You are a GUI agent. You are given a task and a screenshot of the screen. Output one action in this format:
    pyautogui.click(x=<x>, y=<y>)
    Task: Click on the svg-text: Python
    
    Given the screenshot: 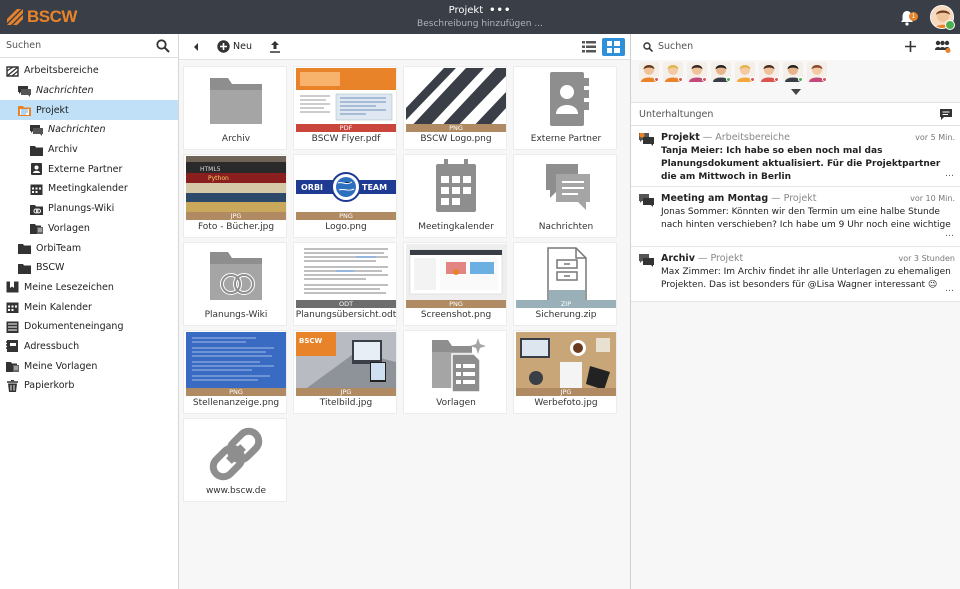 What is the action you would take?
    pyautogui.click(x=218, y=178)
    